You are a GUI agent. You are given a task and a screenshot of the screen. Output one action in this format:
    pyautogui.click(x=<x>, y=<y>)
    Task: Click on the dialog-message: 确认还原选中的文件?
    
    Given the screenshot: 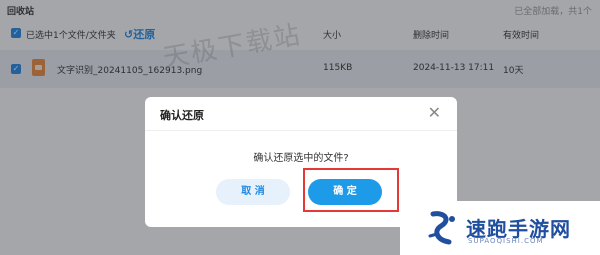 What is the action you would take?
    pyautogui.click(x=301, y=158)
    